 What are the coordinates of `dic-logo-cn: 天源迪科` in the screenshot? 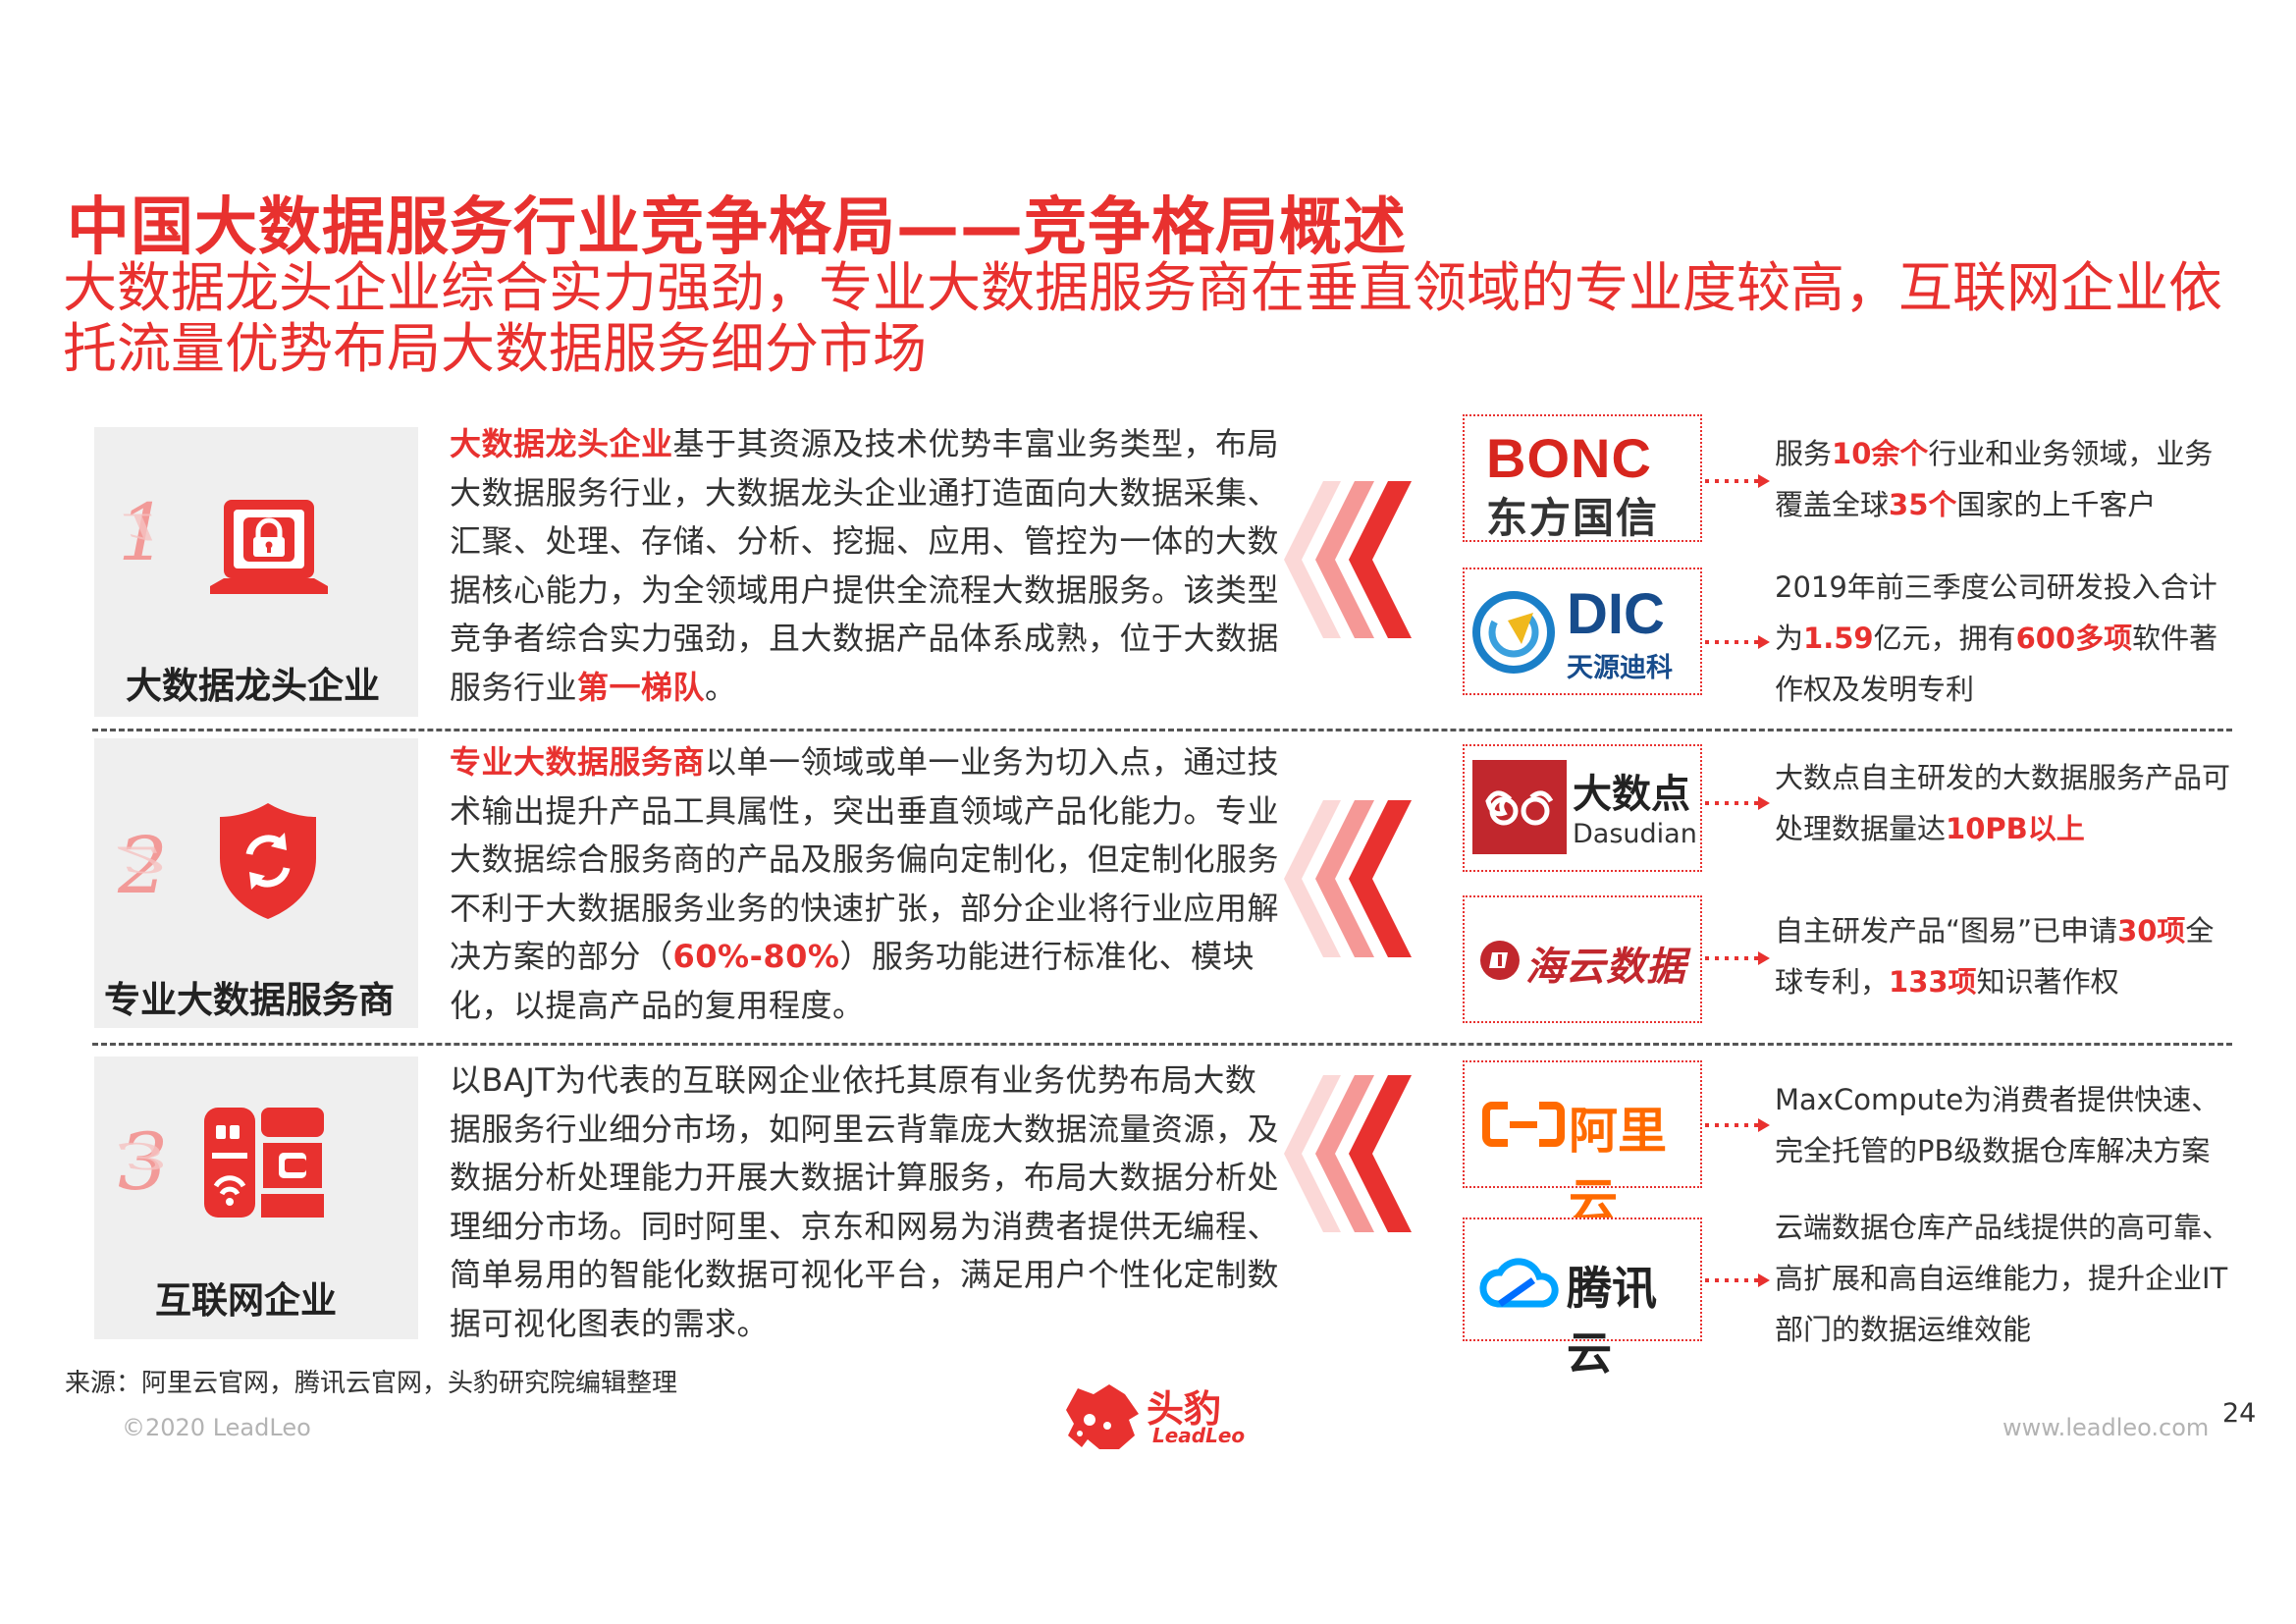 It's located at (1620, 668).